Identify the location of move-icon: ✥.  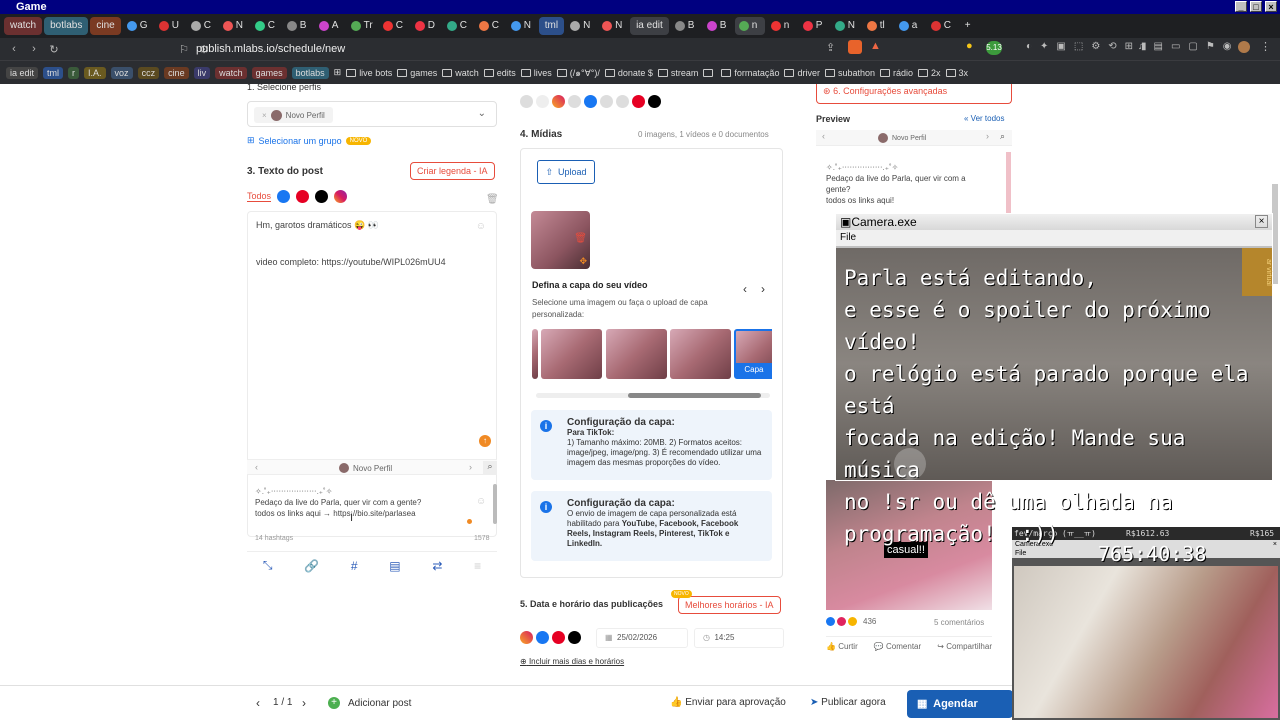
(583, 261).